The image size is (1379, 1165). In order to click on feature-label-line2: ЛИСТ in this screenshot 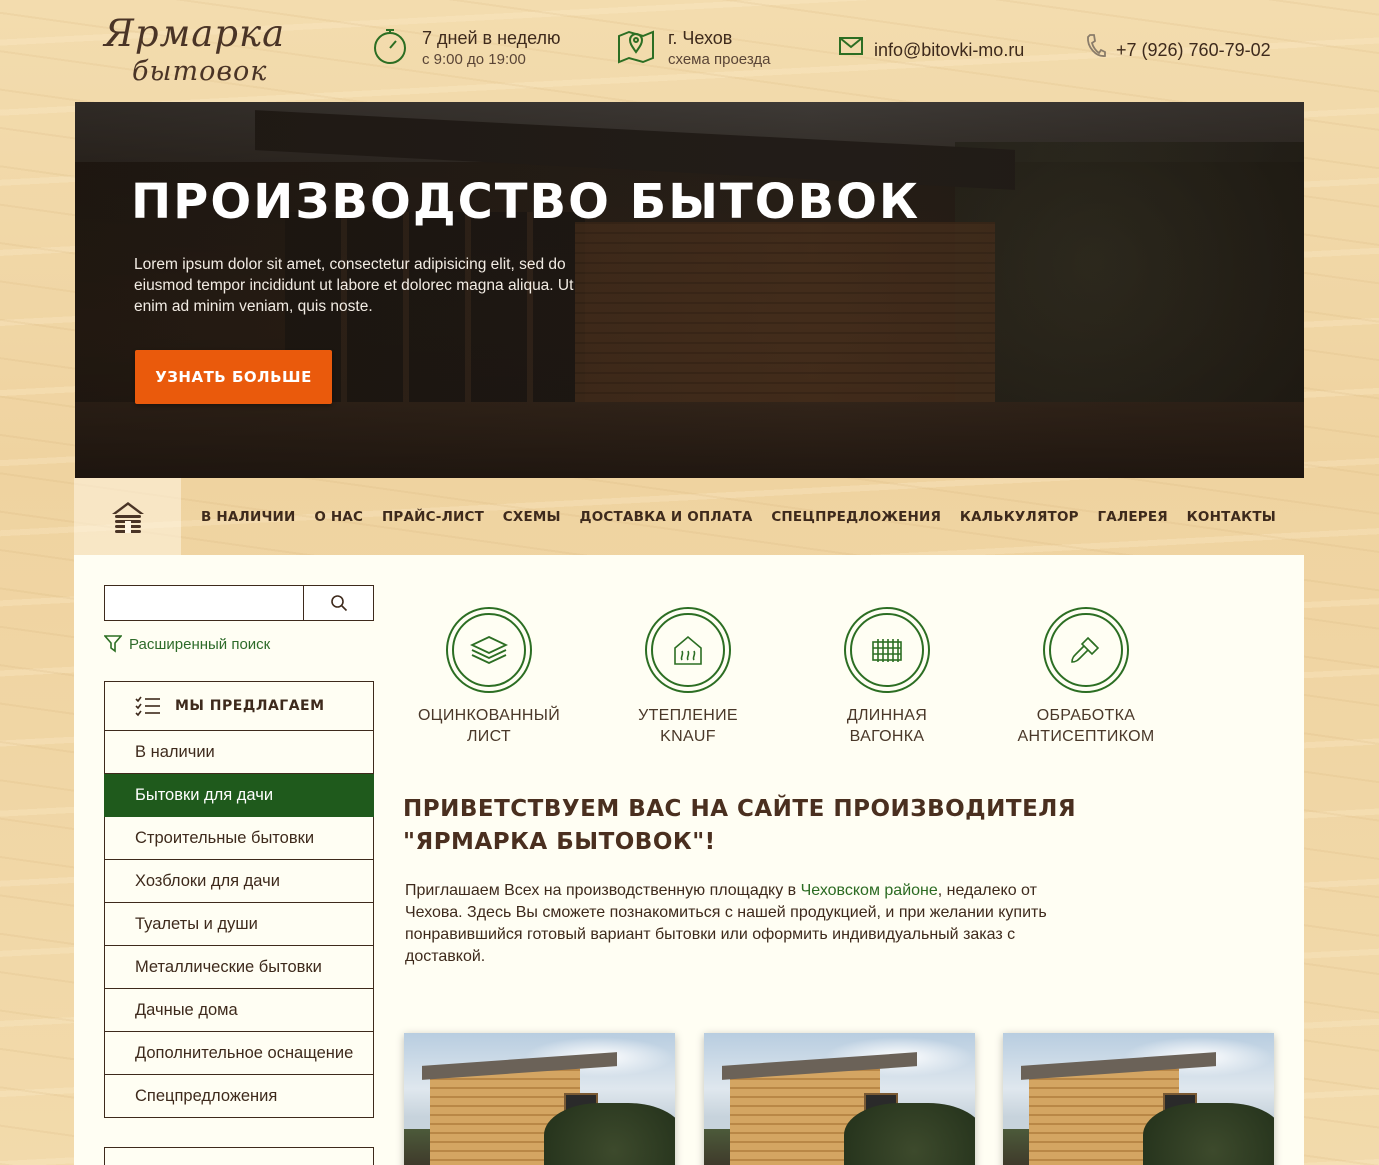, I will do `click(489, 736)`.